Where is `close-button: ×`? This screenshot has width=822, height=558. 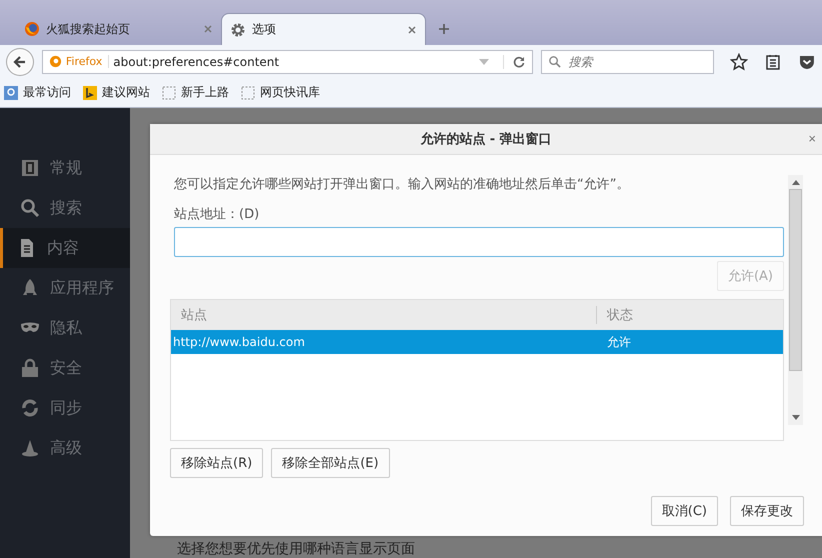
close-button: × is located at coordinates (812, 138).